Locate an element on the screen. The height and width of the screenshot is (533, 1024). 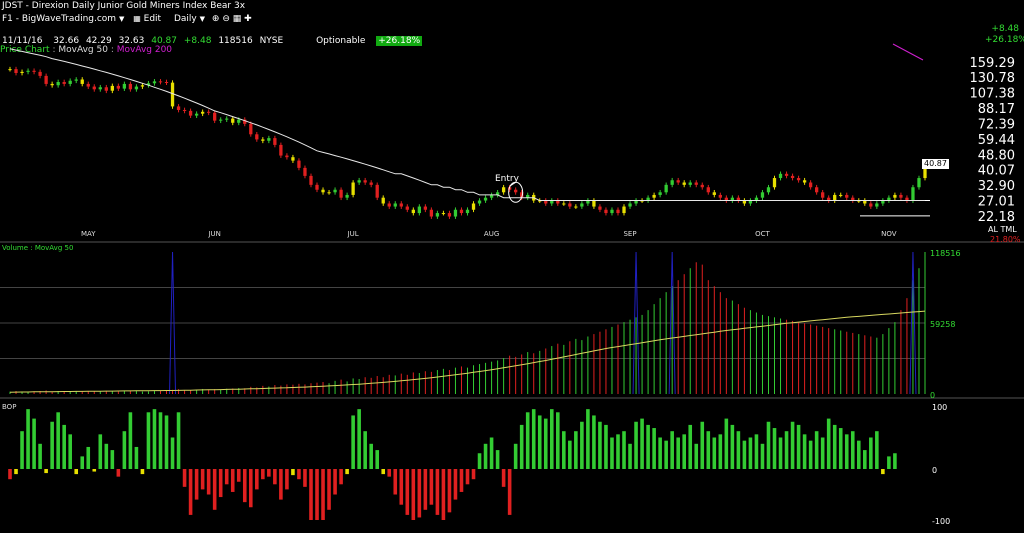
price-tick-label: 88.17 is located at coordinates (996, 109).